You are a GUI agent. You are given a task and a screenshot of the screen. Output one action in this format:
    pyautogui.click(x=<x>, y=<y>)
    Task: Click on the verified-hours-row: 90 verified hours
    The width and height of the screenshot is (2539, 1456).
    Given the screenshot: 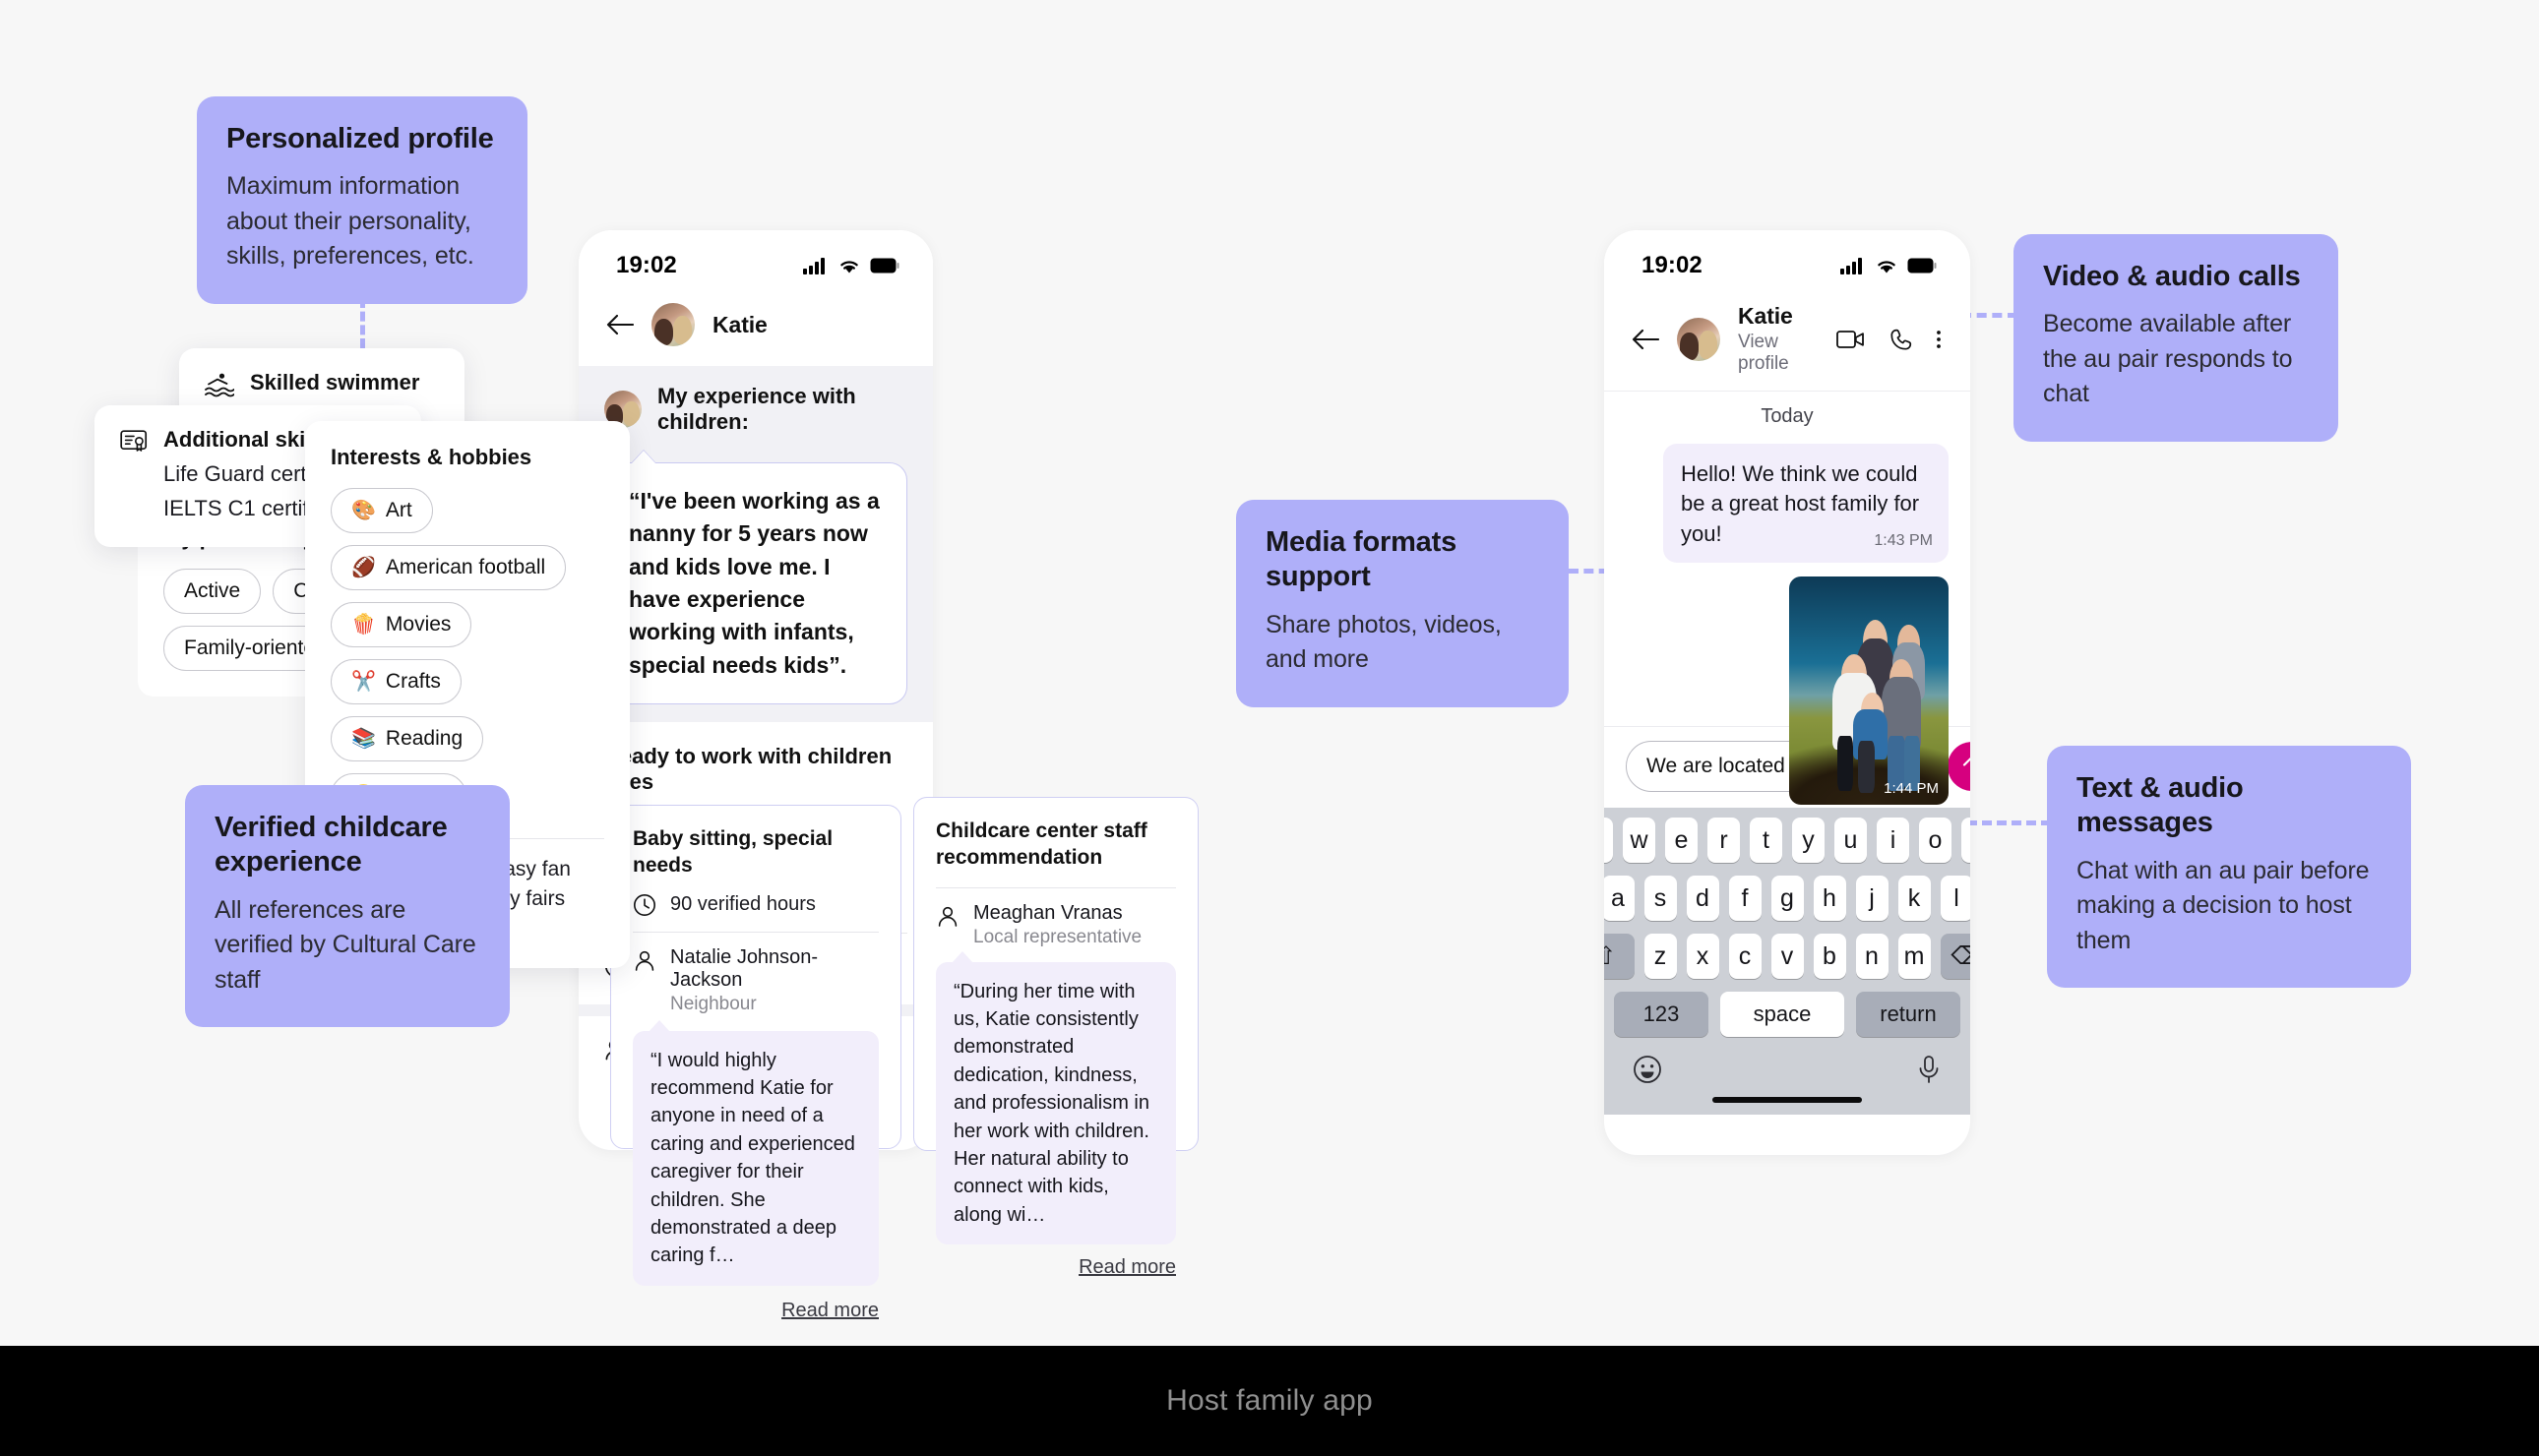 What is the action you would take?
    pyautogui.click(x=756, y=905)
    